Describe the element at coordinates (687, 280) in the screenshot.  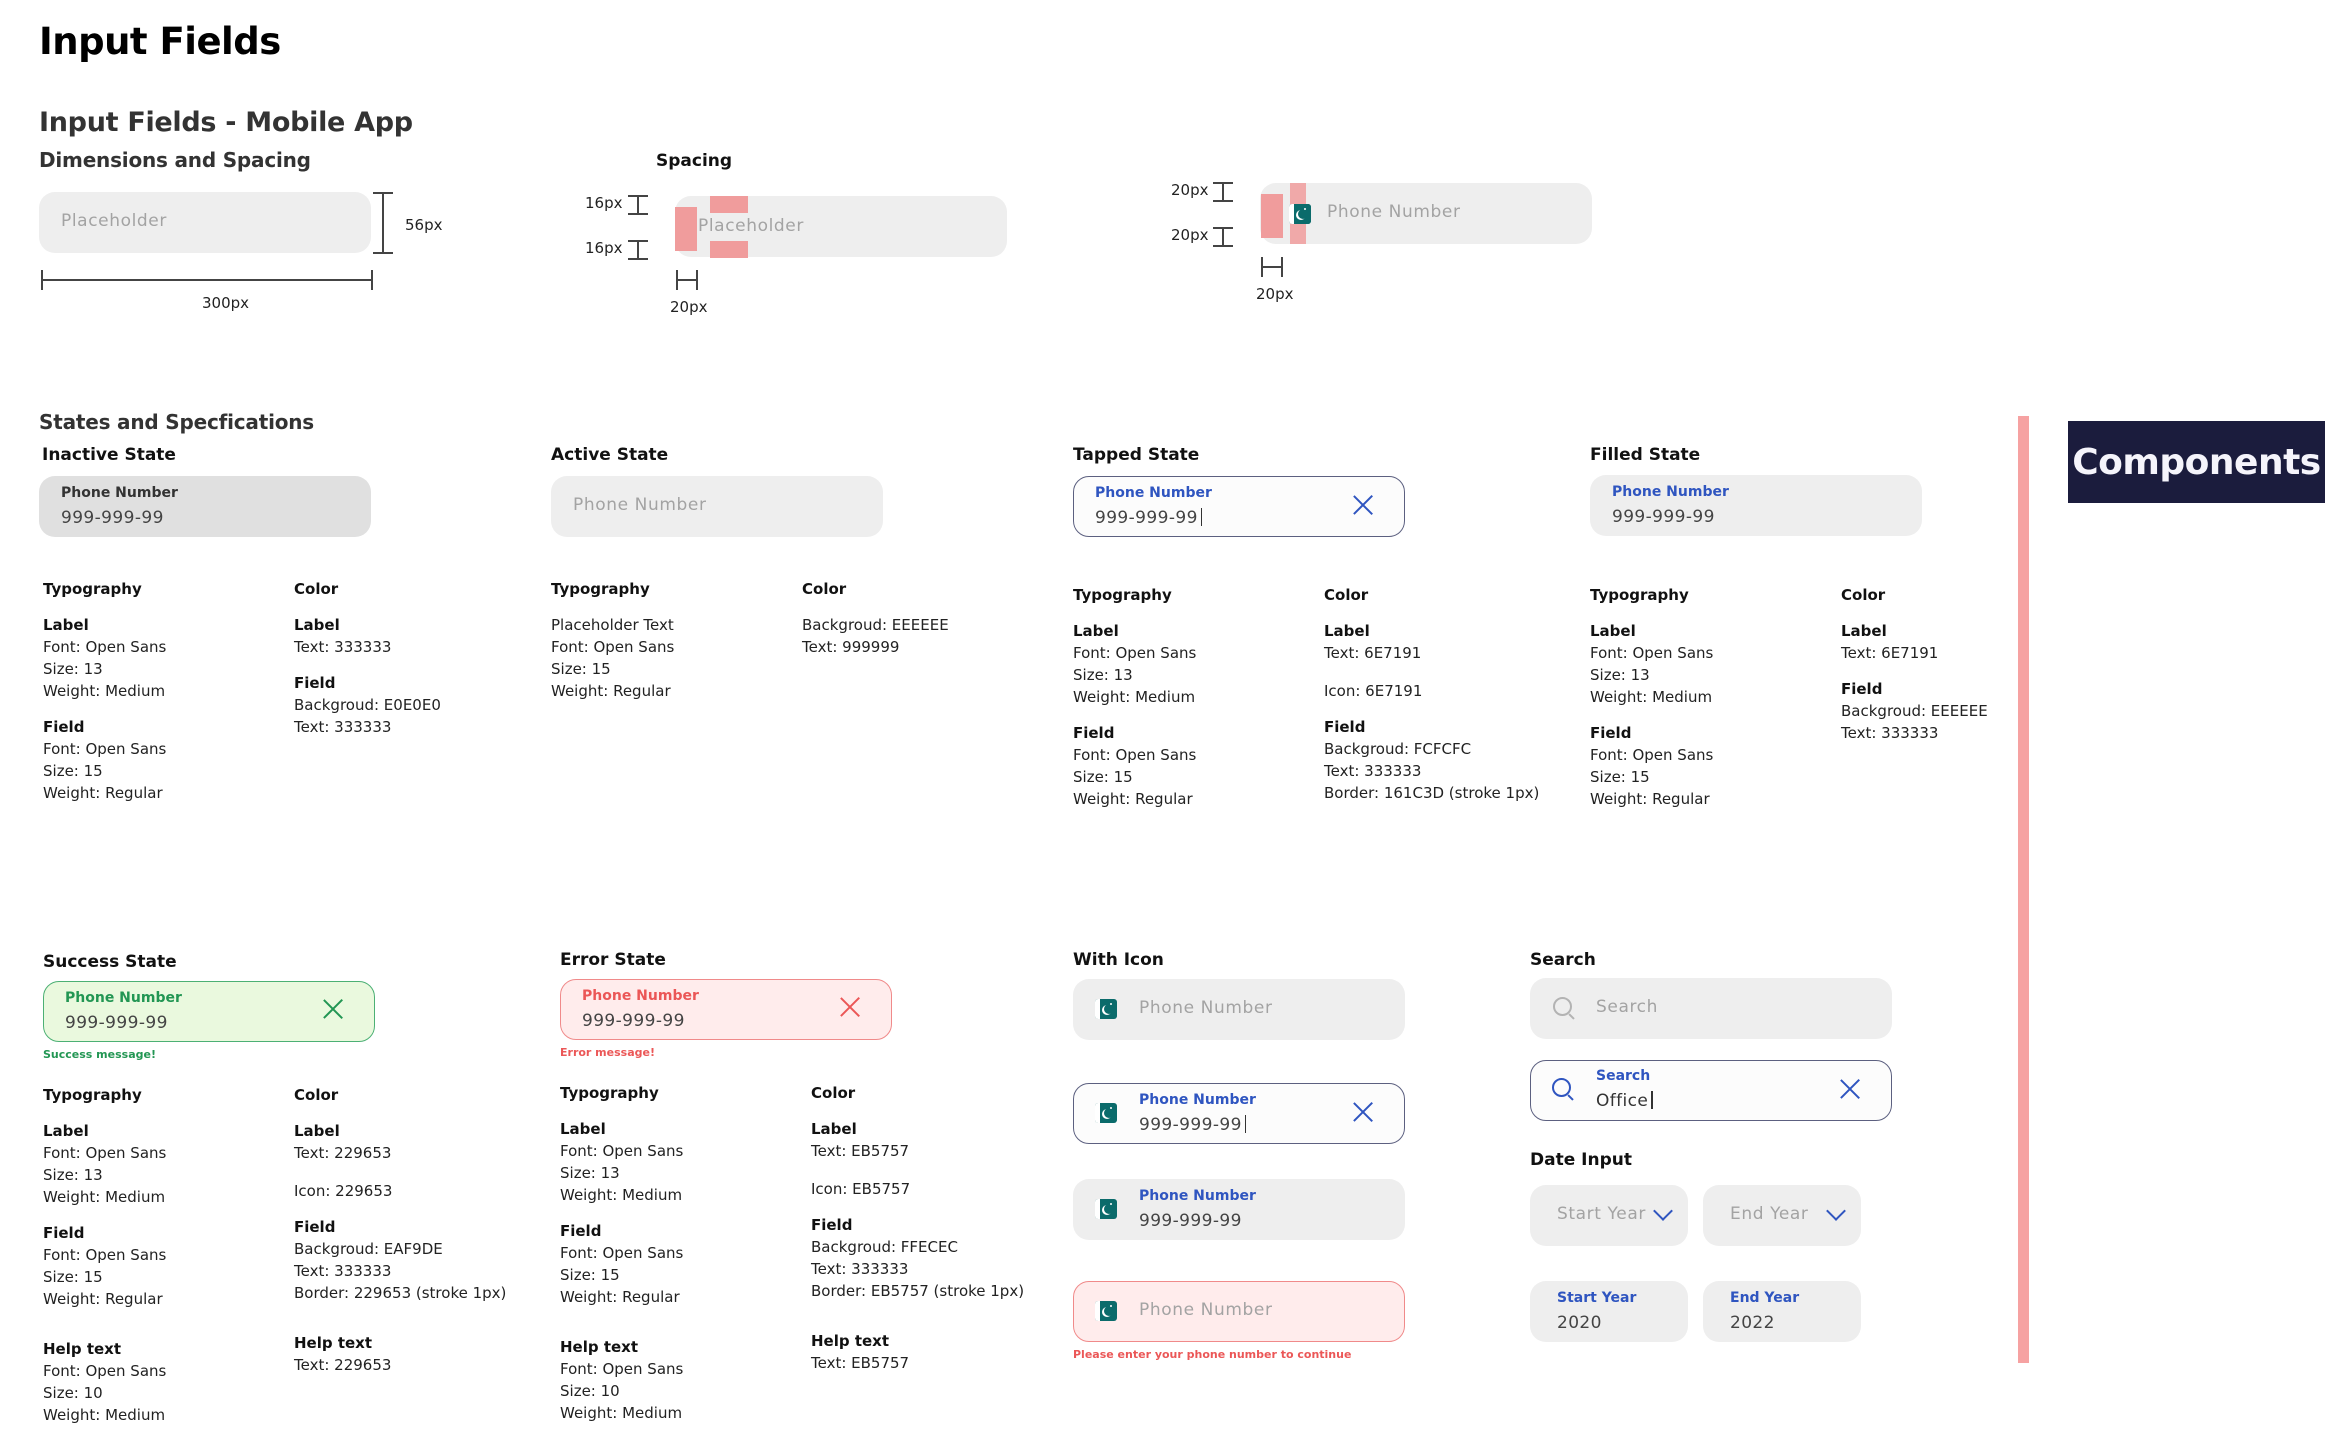
I see `left-spacing-marker` at that location.